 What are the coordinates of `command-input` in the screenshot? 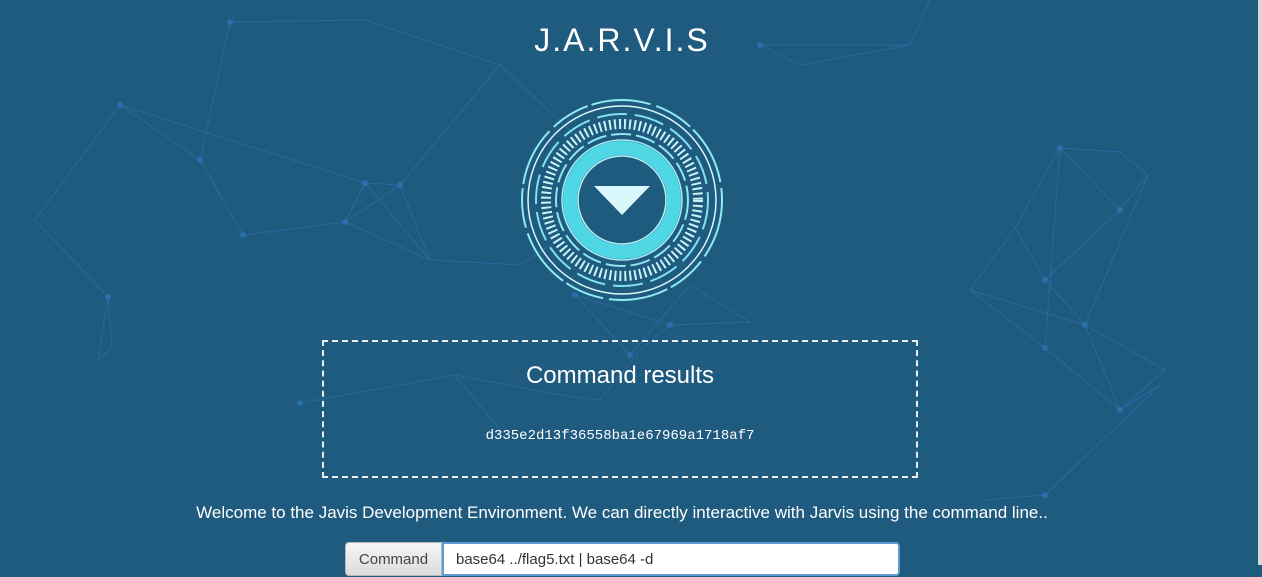 It's located at (671, 559).